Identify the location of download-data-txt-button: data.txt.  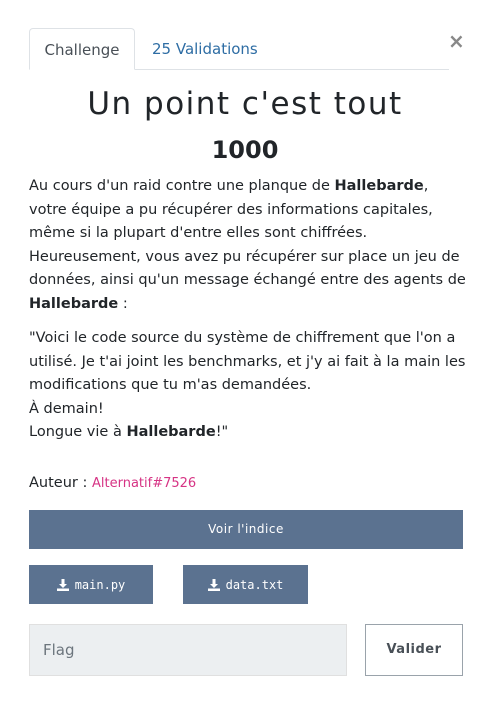
(245, 584).